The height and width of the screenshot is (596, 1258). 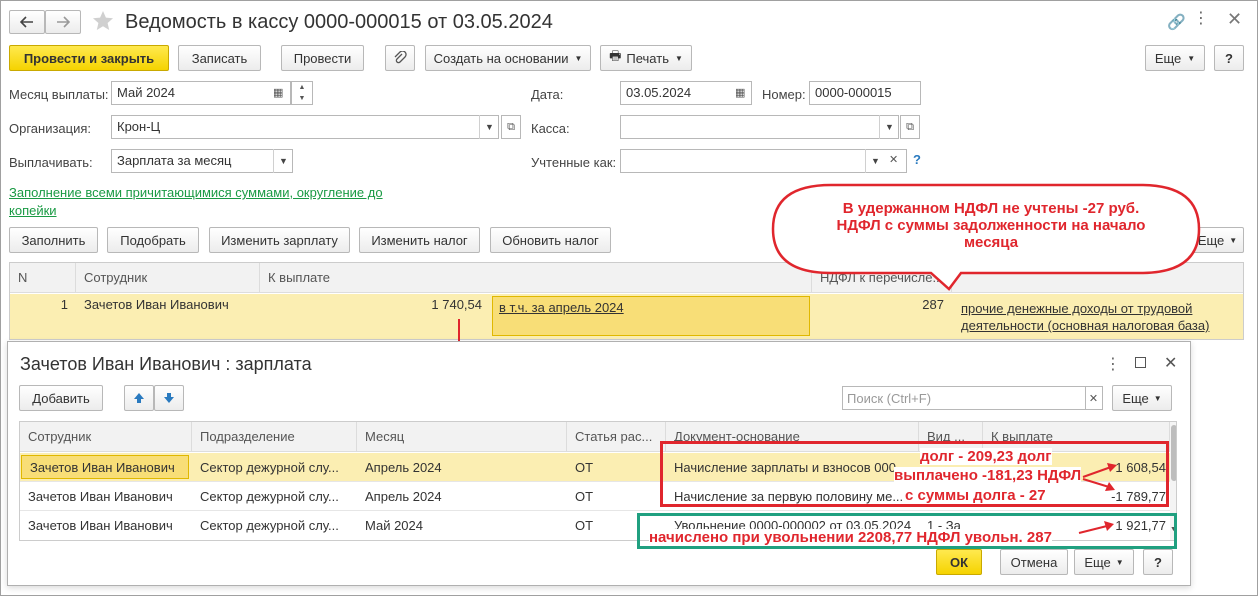 I want to click on move-up-button, so click(x=139, y=398).